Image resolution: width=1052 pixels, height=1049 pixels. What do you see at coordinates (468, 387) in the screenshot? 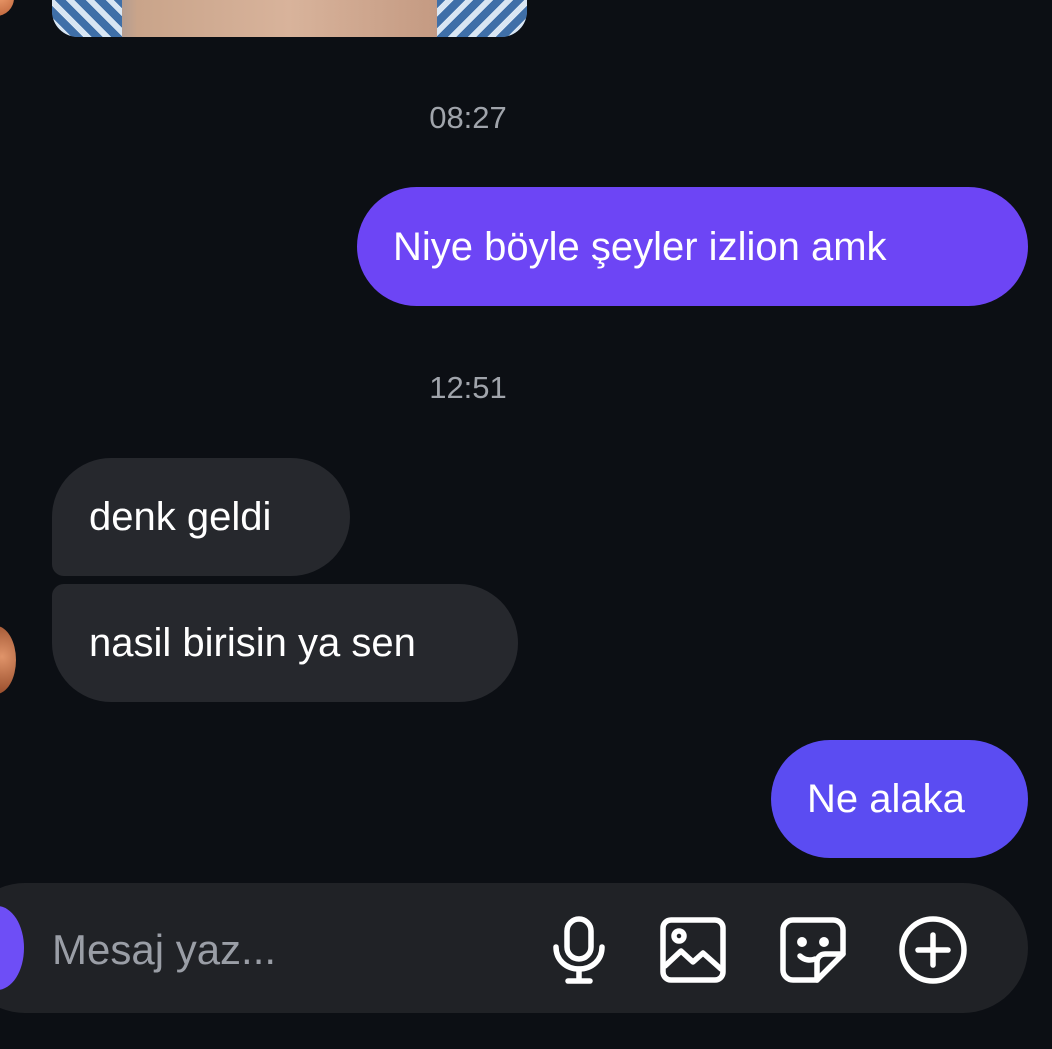
I see `message-timestamp: 12:51` at bounding box center [468, 387].